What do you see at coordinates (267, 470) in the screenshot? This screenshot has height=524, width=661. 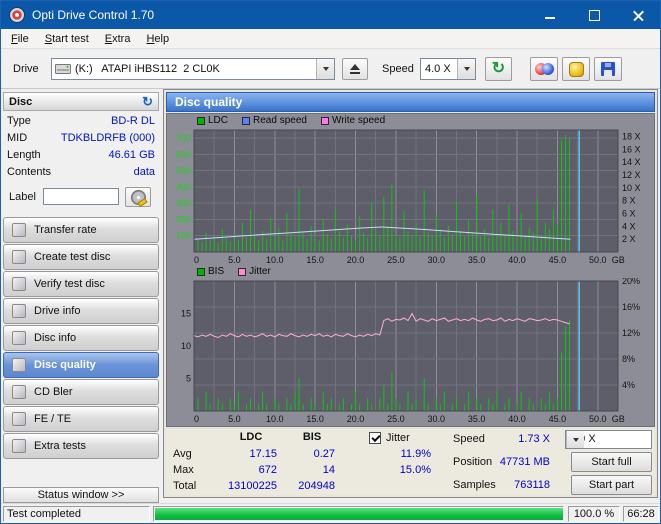 I see `max-ldc-value: 672` at bounding box center [267, 470].